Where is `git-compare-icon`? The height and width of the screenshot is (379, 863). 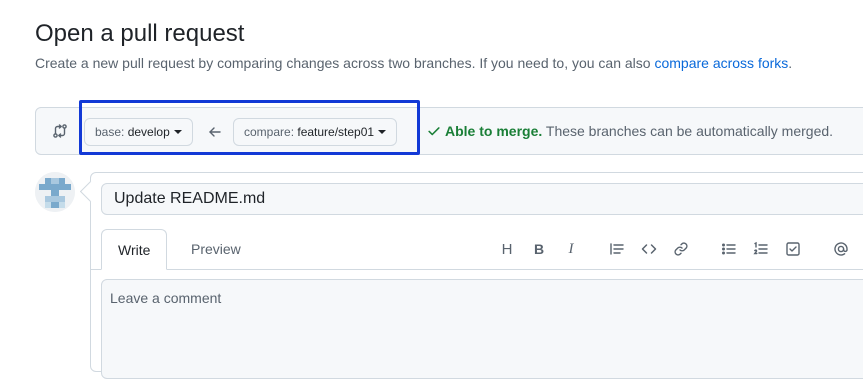
git-compare-icon is located at coordinates (60, 131).